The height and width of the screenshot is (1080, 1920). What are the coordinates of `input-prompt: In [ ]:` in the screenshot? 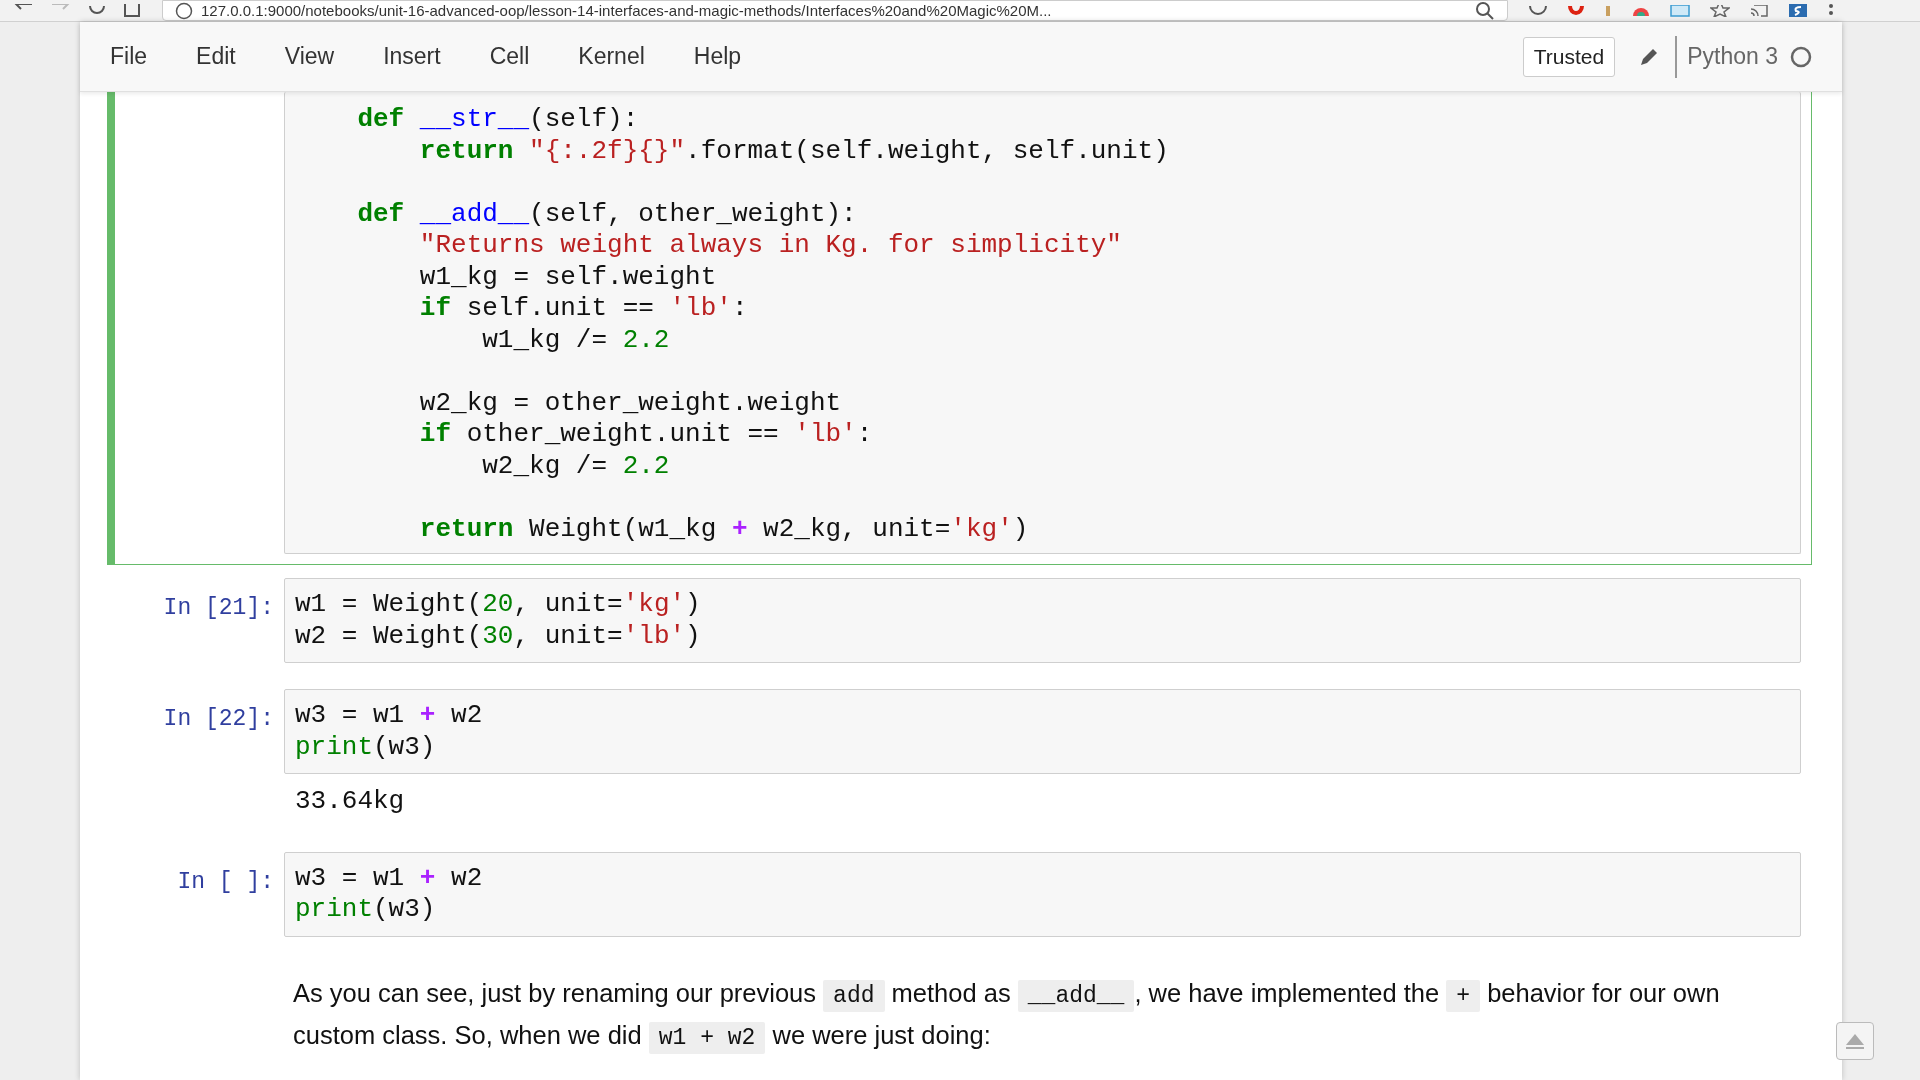 It's located at (225, 882).